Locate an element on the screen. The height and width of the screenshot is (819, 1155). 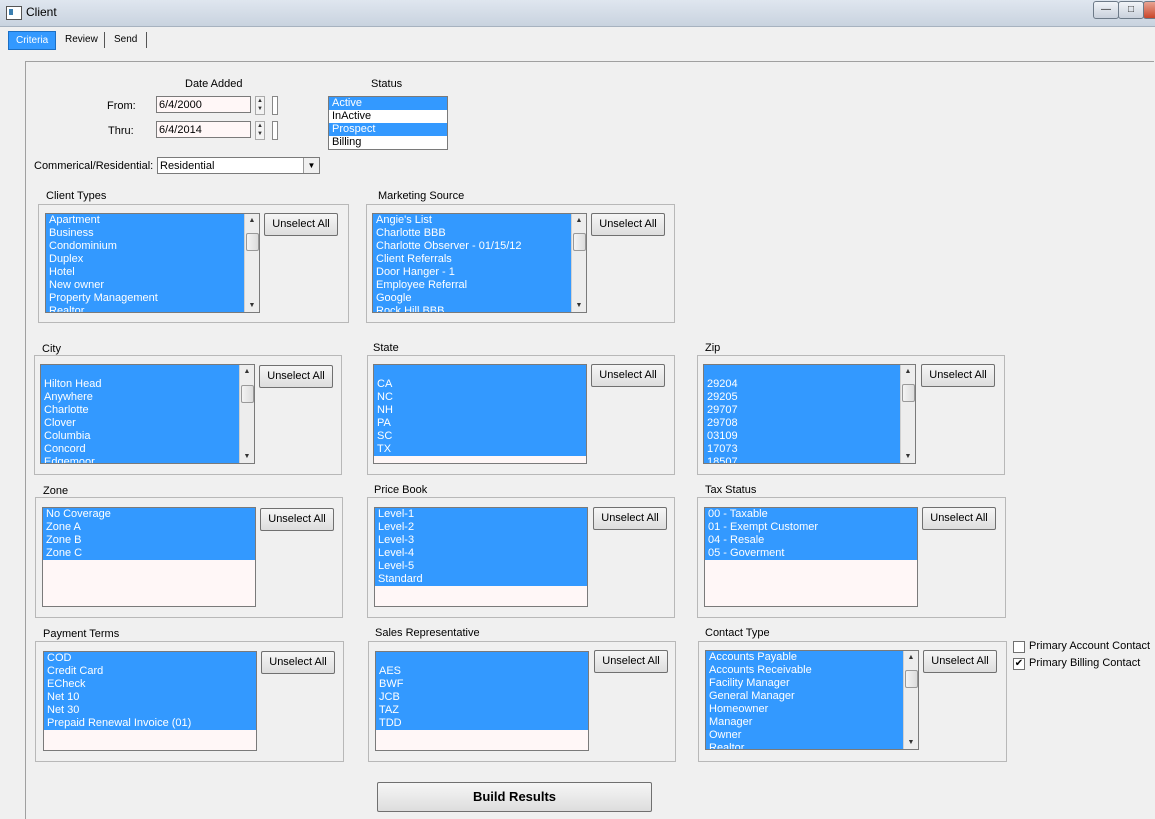
sales-representative-item: TAZ is located at coordinates (482, 710).